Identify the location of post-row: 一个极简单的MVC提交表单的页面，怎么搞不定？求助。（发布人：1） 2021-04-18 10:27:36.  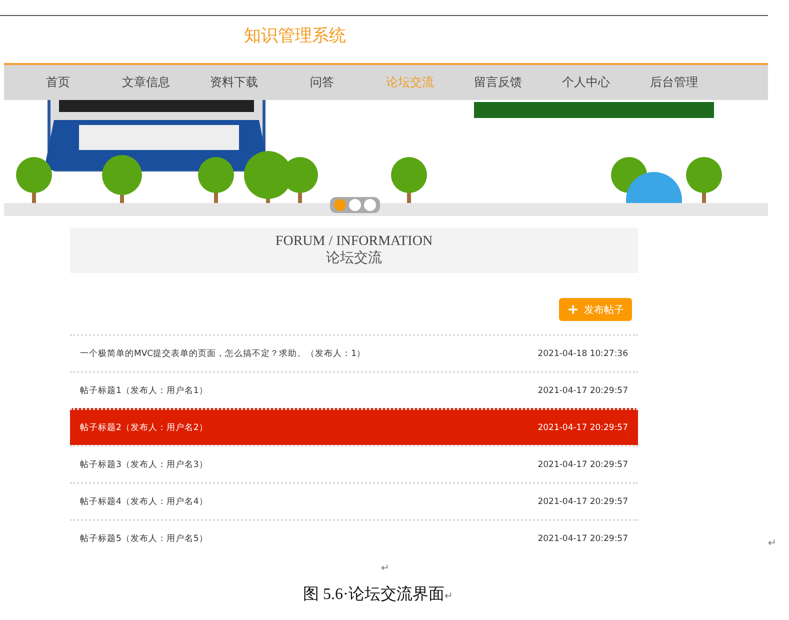
(354, 352).